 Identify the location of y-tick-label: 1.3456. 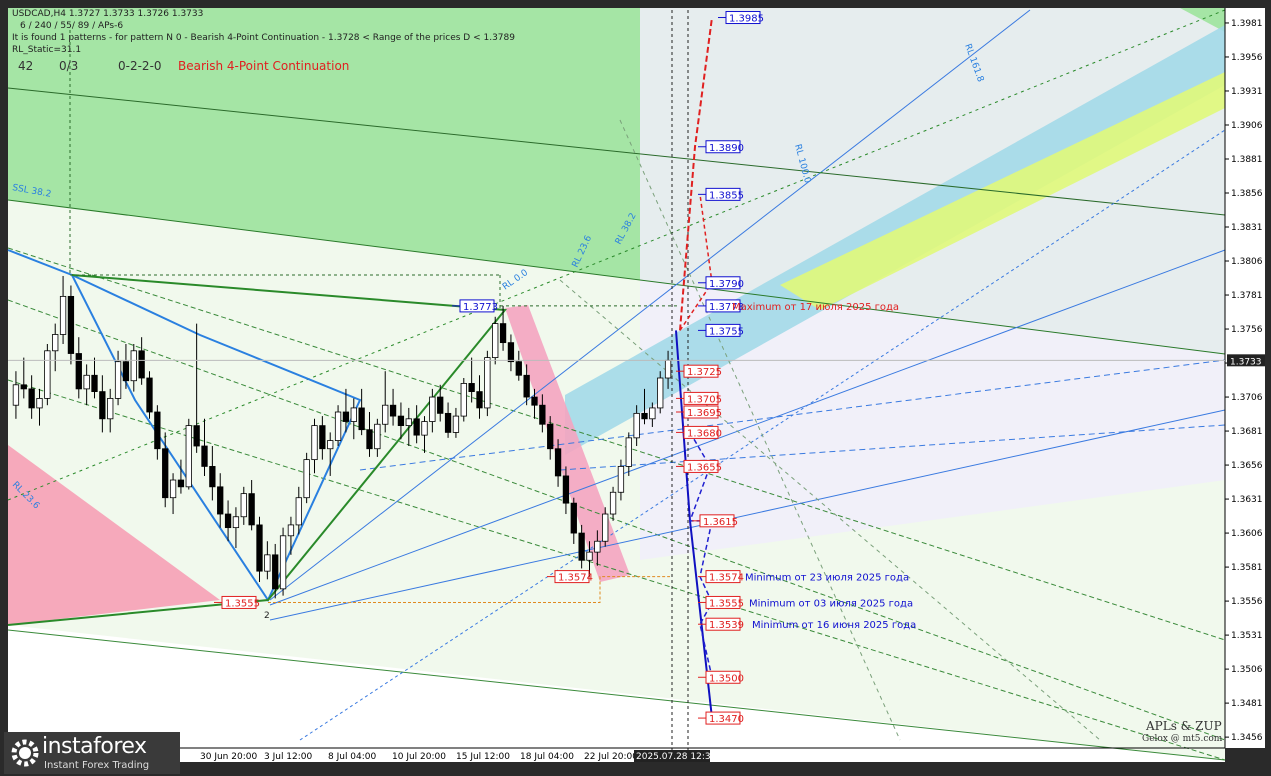
(1247, 738).